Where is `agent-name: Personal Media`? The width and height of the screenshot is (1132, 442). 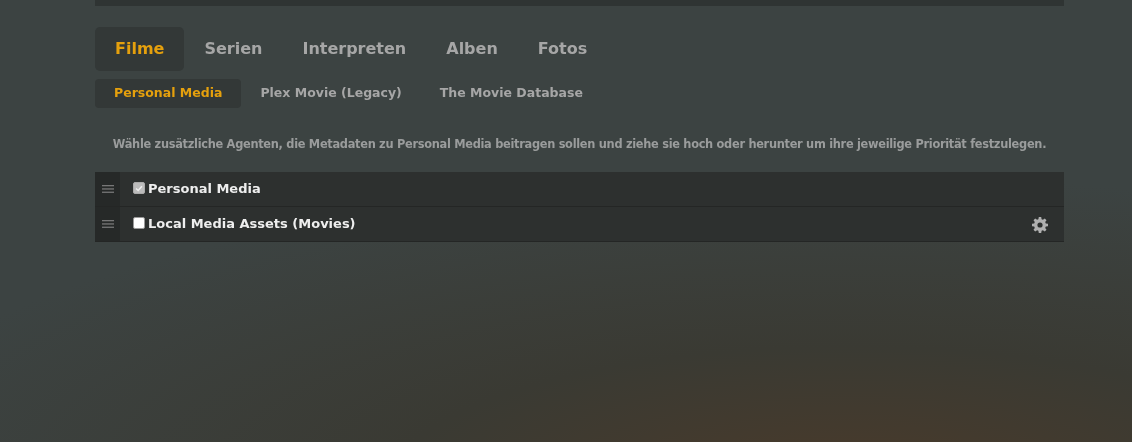 agent-name: Personal Media is located at coordinates (204, 189).